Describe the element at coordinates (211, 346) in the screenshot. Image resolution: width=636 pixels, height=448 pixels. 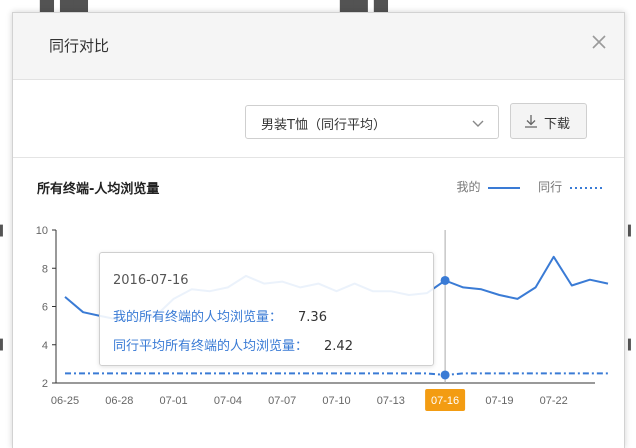
I see `tooltip-label-peer: 同行平均所有终端的人均浏览量：` at that location.